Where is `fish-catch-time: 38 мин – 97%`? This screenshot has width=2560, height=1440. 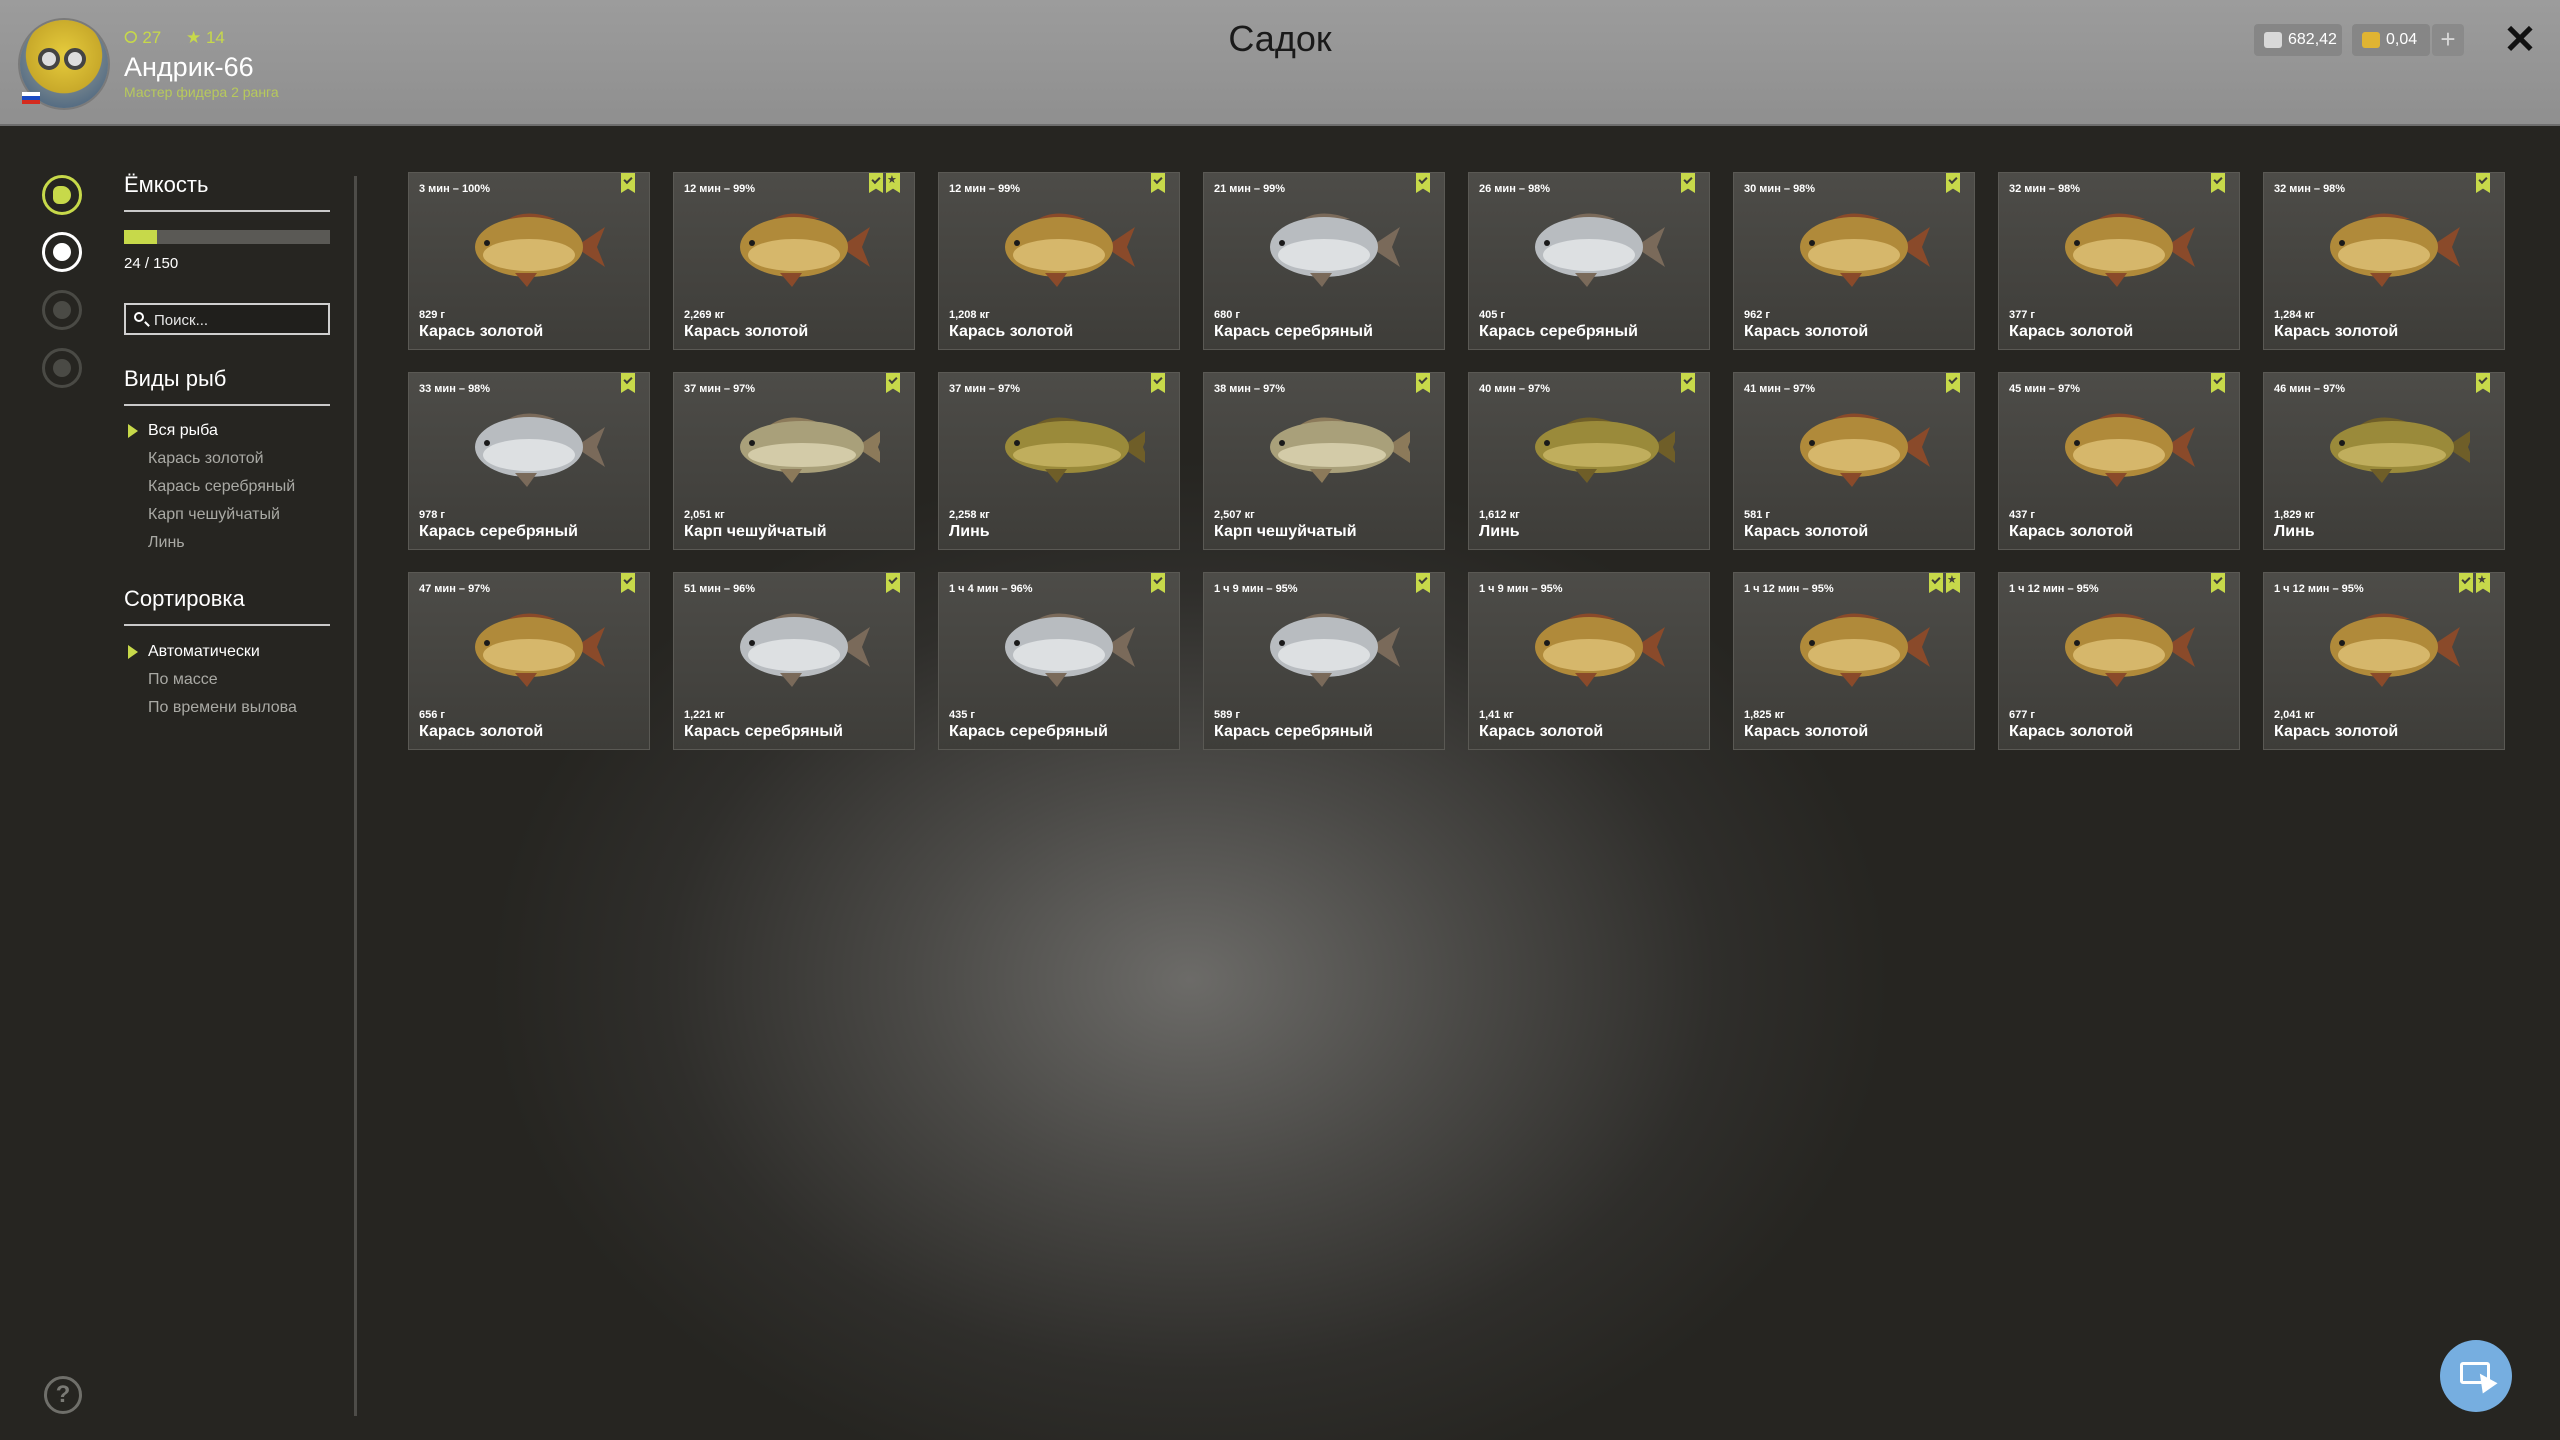 fish-catch-time: 38 мин – 97% is located at coordinates (1250, 389).